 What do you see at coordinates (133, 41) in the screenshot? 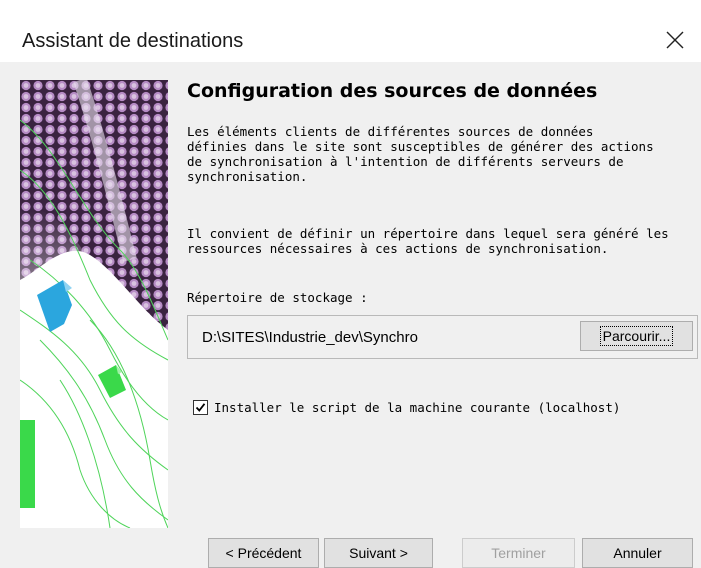
I see `window-title: Assistant de destinations` at bounding box center [133, 41].